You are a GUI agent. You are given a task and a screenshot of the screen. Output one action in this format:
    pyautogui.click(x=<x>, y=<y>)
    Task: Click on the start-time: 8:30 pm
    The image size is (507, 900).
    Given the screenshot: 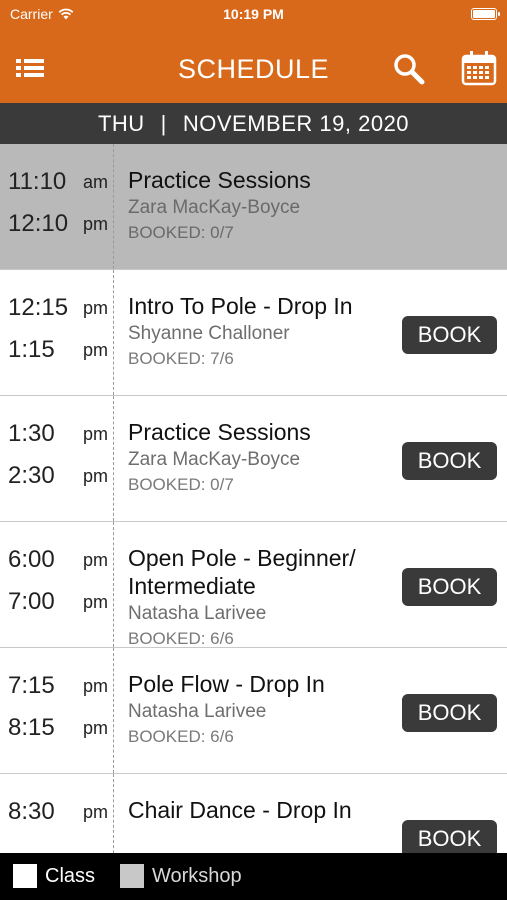 What is the action you would take?
    pyautogui.click(x=58, y=811)
    